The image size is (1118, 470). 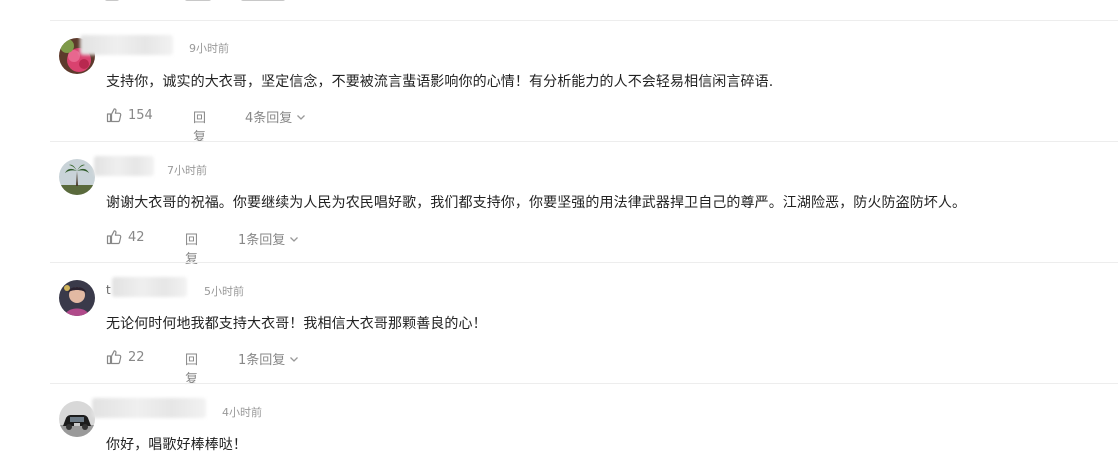 What do you see at coordinates (140, 115) in the screenshot?
I see `like-count: 154` at bounding box center [140, 115].